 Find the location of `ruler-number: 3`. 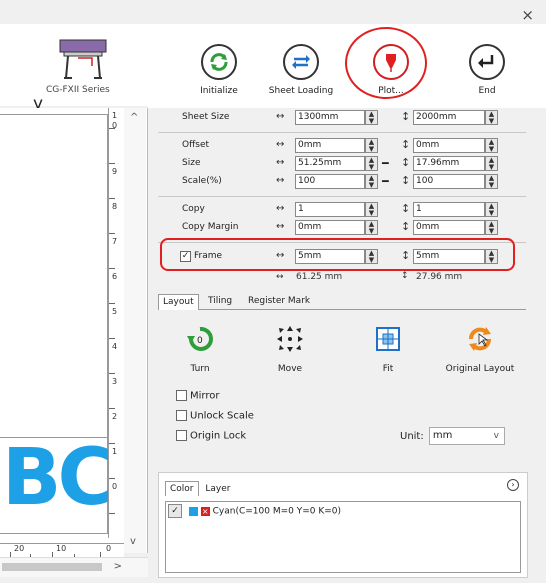

ruler-number: 3 is located at coordinates (115, 381).